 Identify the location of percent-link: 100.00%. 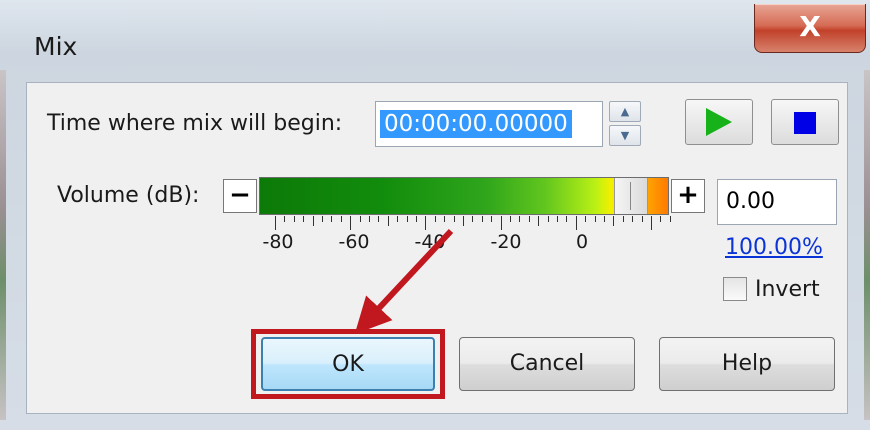
(774, 247).